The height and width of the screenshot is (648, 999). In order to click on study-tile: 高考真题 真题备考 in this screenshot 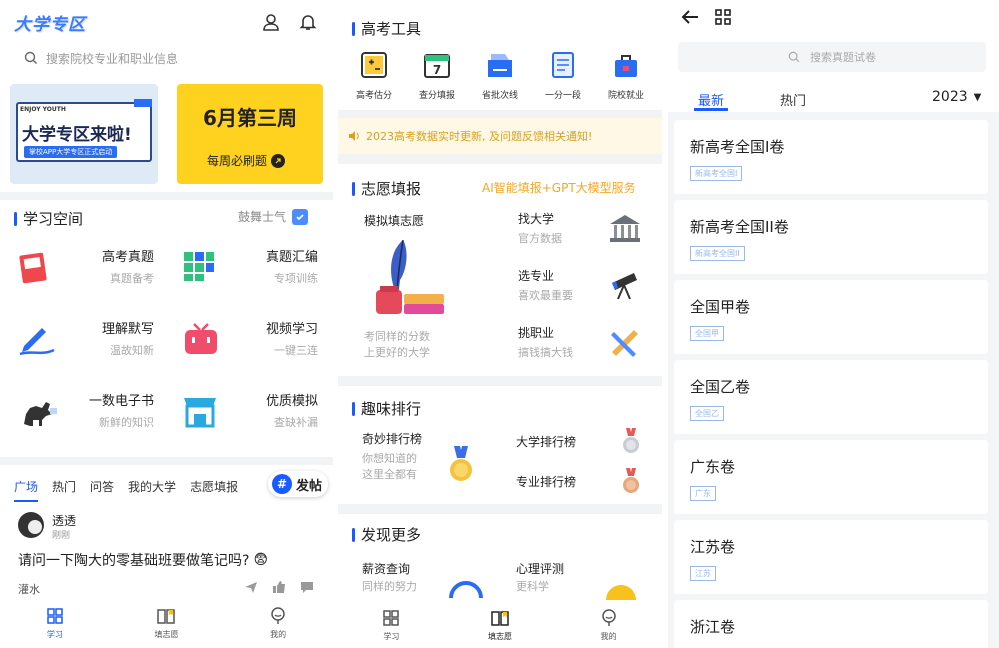, I will do `click(85, 269)`.